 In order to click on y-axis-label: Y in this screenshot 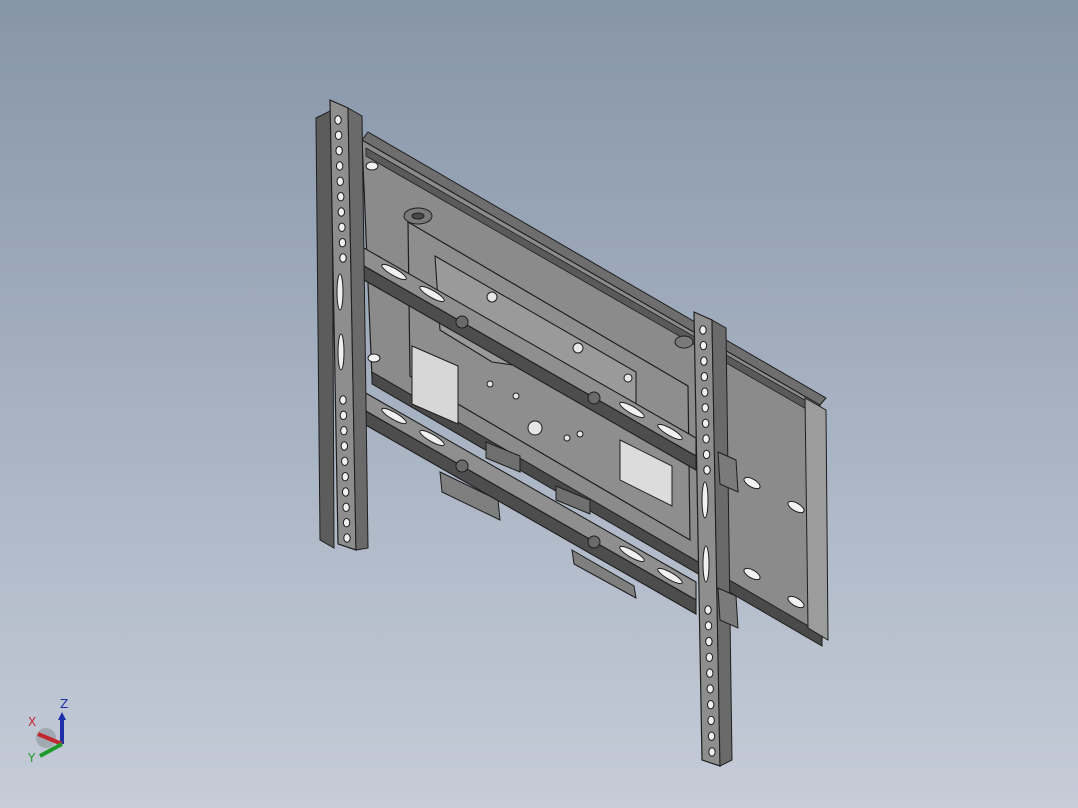, I will do `click(31, 758)`.